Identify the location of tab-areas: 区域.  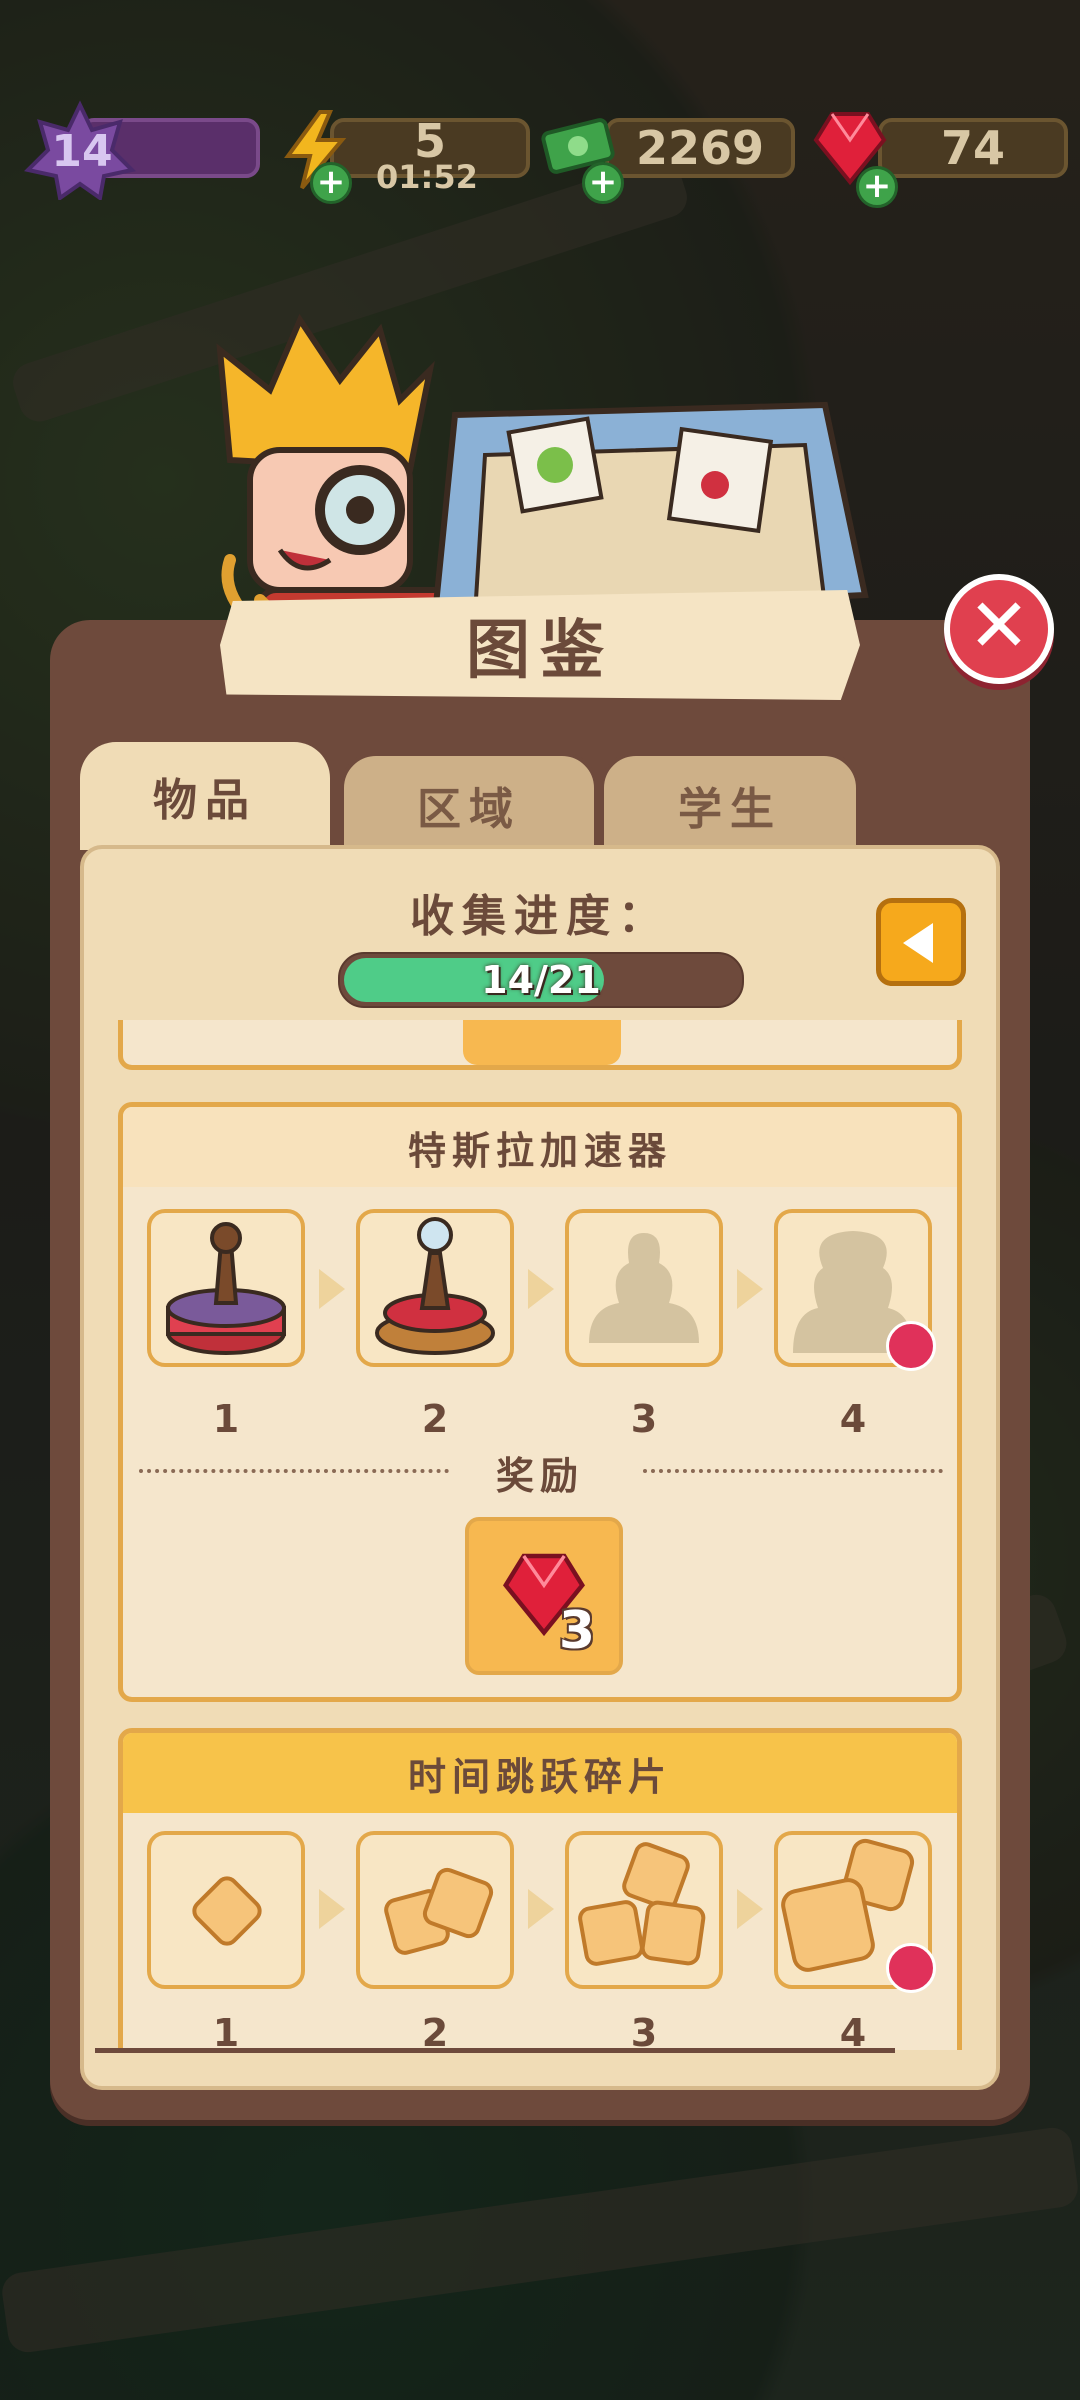
(469, 805).